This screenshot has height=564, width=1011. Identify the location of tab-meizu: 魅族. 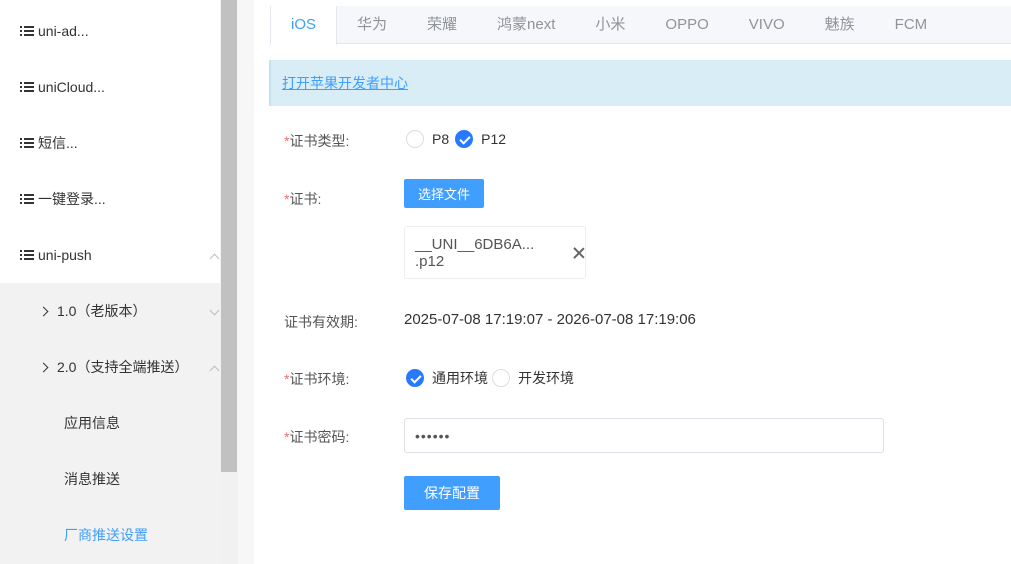
(840, 25).